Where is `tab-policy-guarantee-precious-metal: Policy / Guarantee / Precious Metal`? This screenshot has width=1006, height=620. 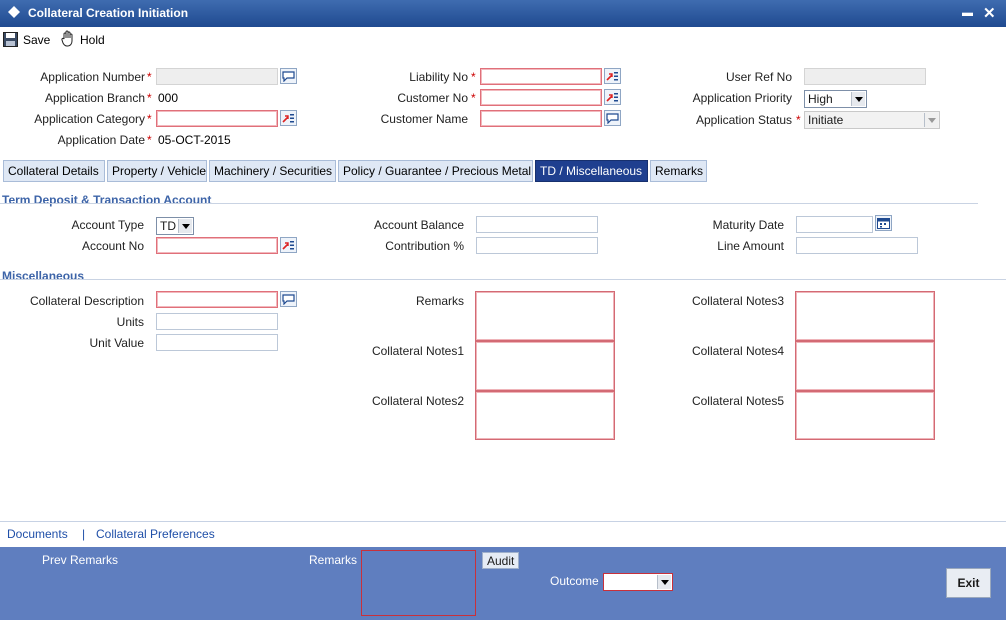
tab-policy-guarantee-precious-metal: Policy / Guarantee / Precious Metal is located at coordinates (435, 171).